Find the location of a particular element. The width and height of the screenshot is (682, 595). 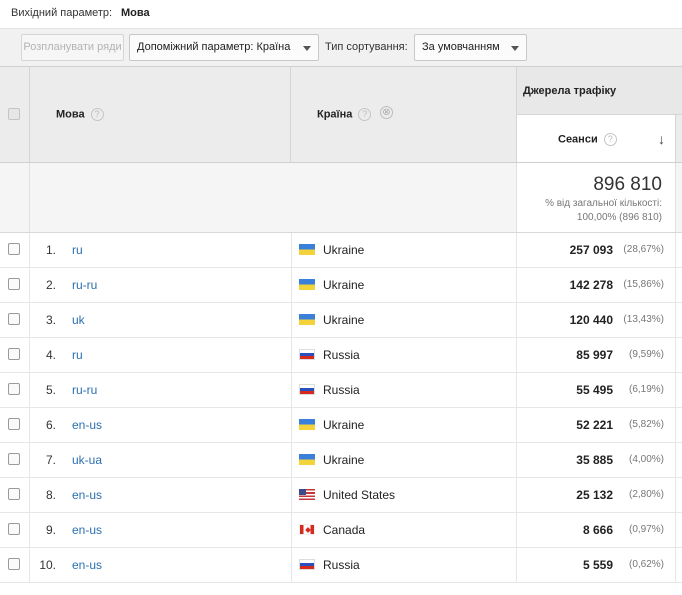

table-row: 6. en-us Ukraine 52 221 (5,82%) is located at coordinates (341, 425).